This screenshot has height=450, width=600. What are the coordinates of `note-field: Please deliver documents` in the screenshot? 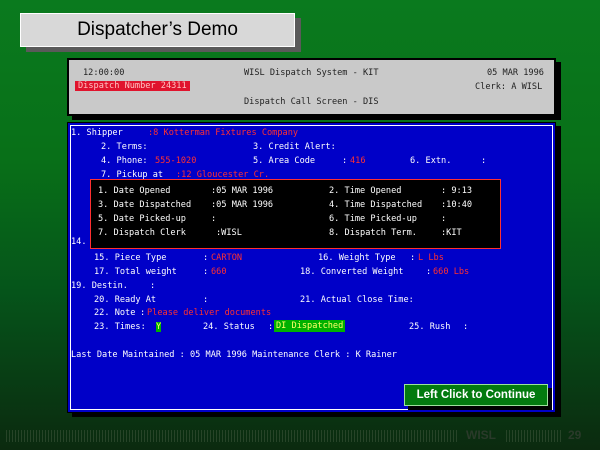 It's located at (209, 313).